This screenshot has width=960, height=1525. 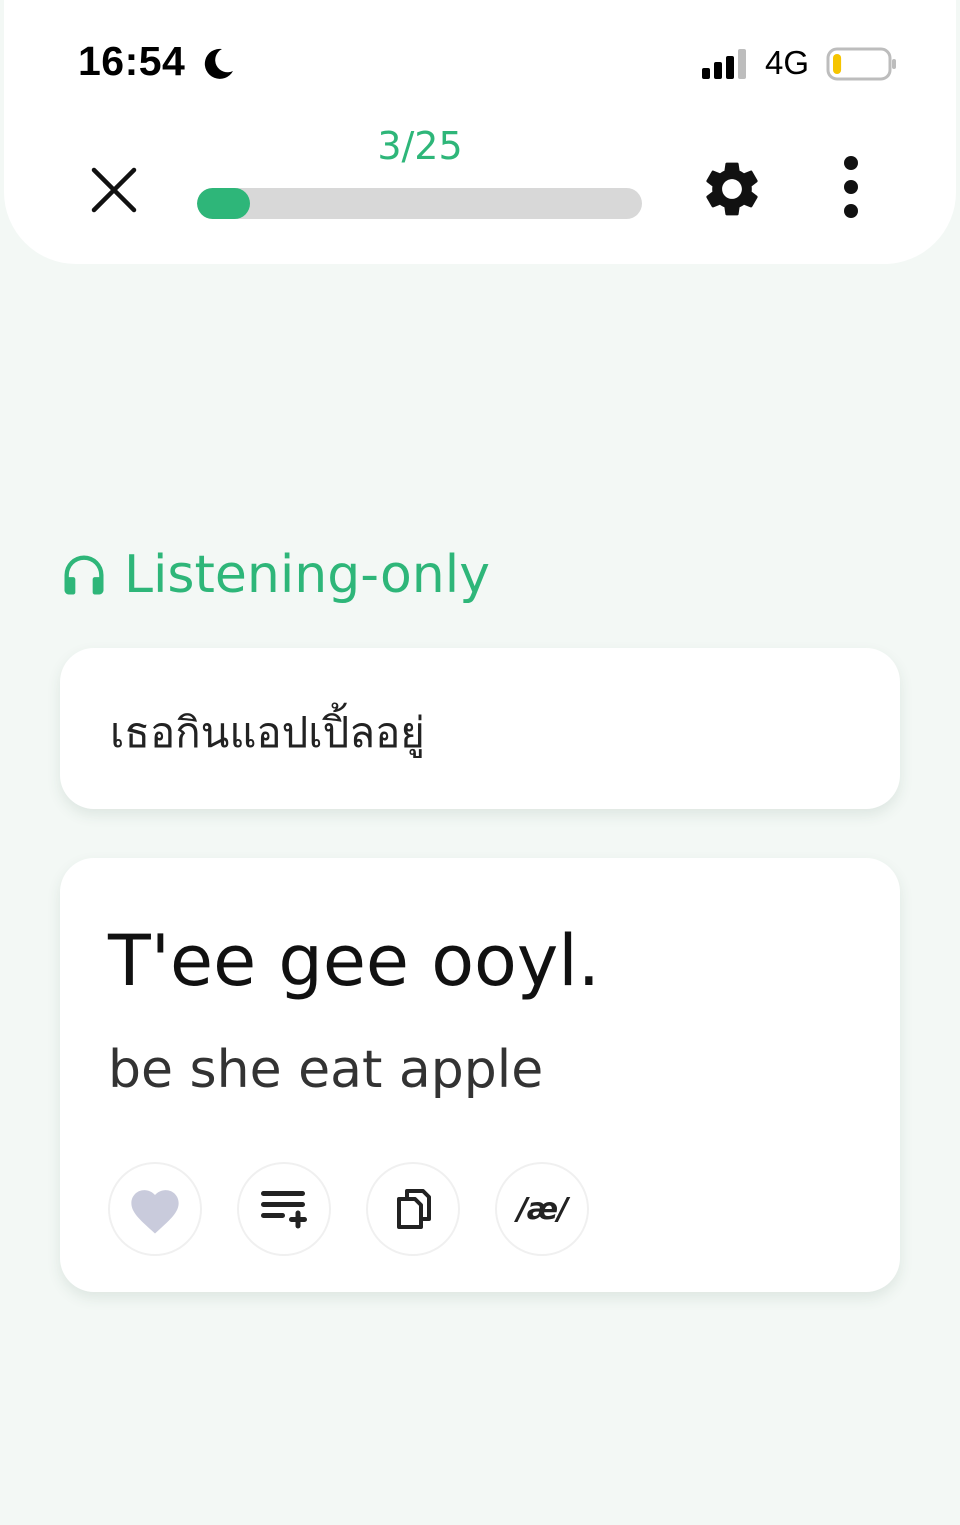 I want to click on moon-icon, so click(x=218, y=63).